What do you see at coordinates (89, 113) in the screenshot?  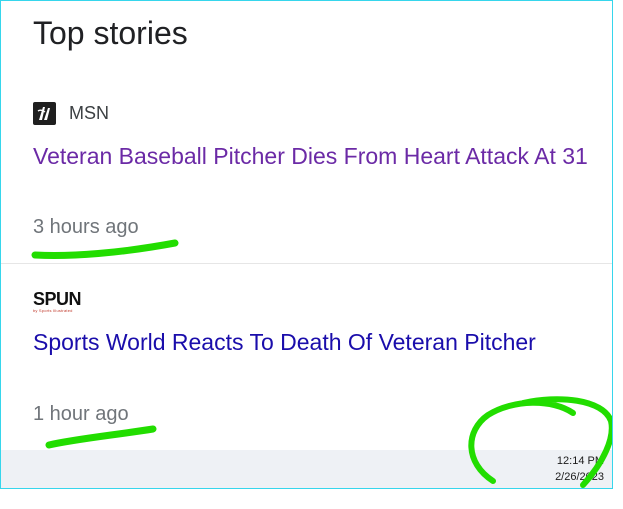 I see `source-name: MSN` at bounding box center [89, 113].